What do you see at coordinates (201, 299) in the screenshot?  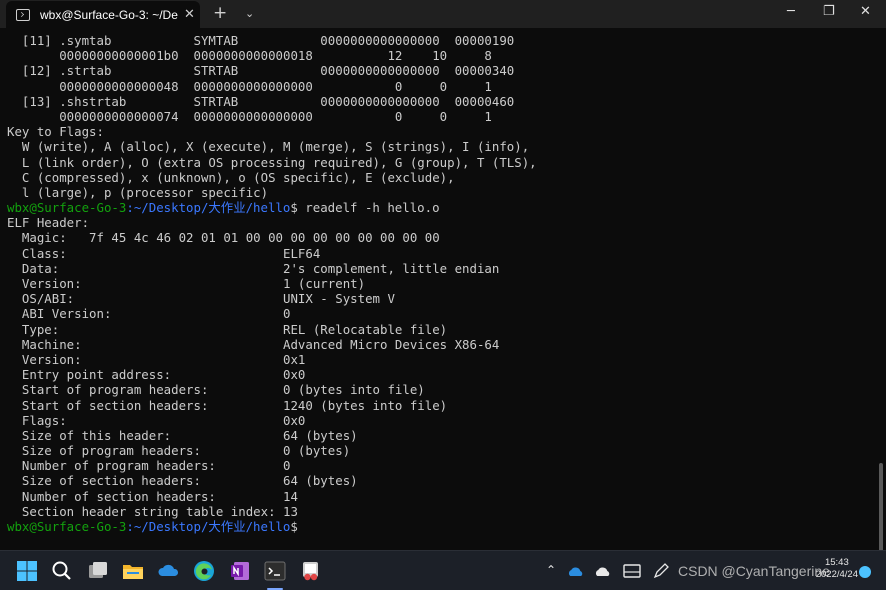 I see `terminal-line: OS/ABI: UNIX - System V` at bounding box center [201, 299].